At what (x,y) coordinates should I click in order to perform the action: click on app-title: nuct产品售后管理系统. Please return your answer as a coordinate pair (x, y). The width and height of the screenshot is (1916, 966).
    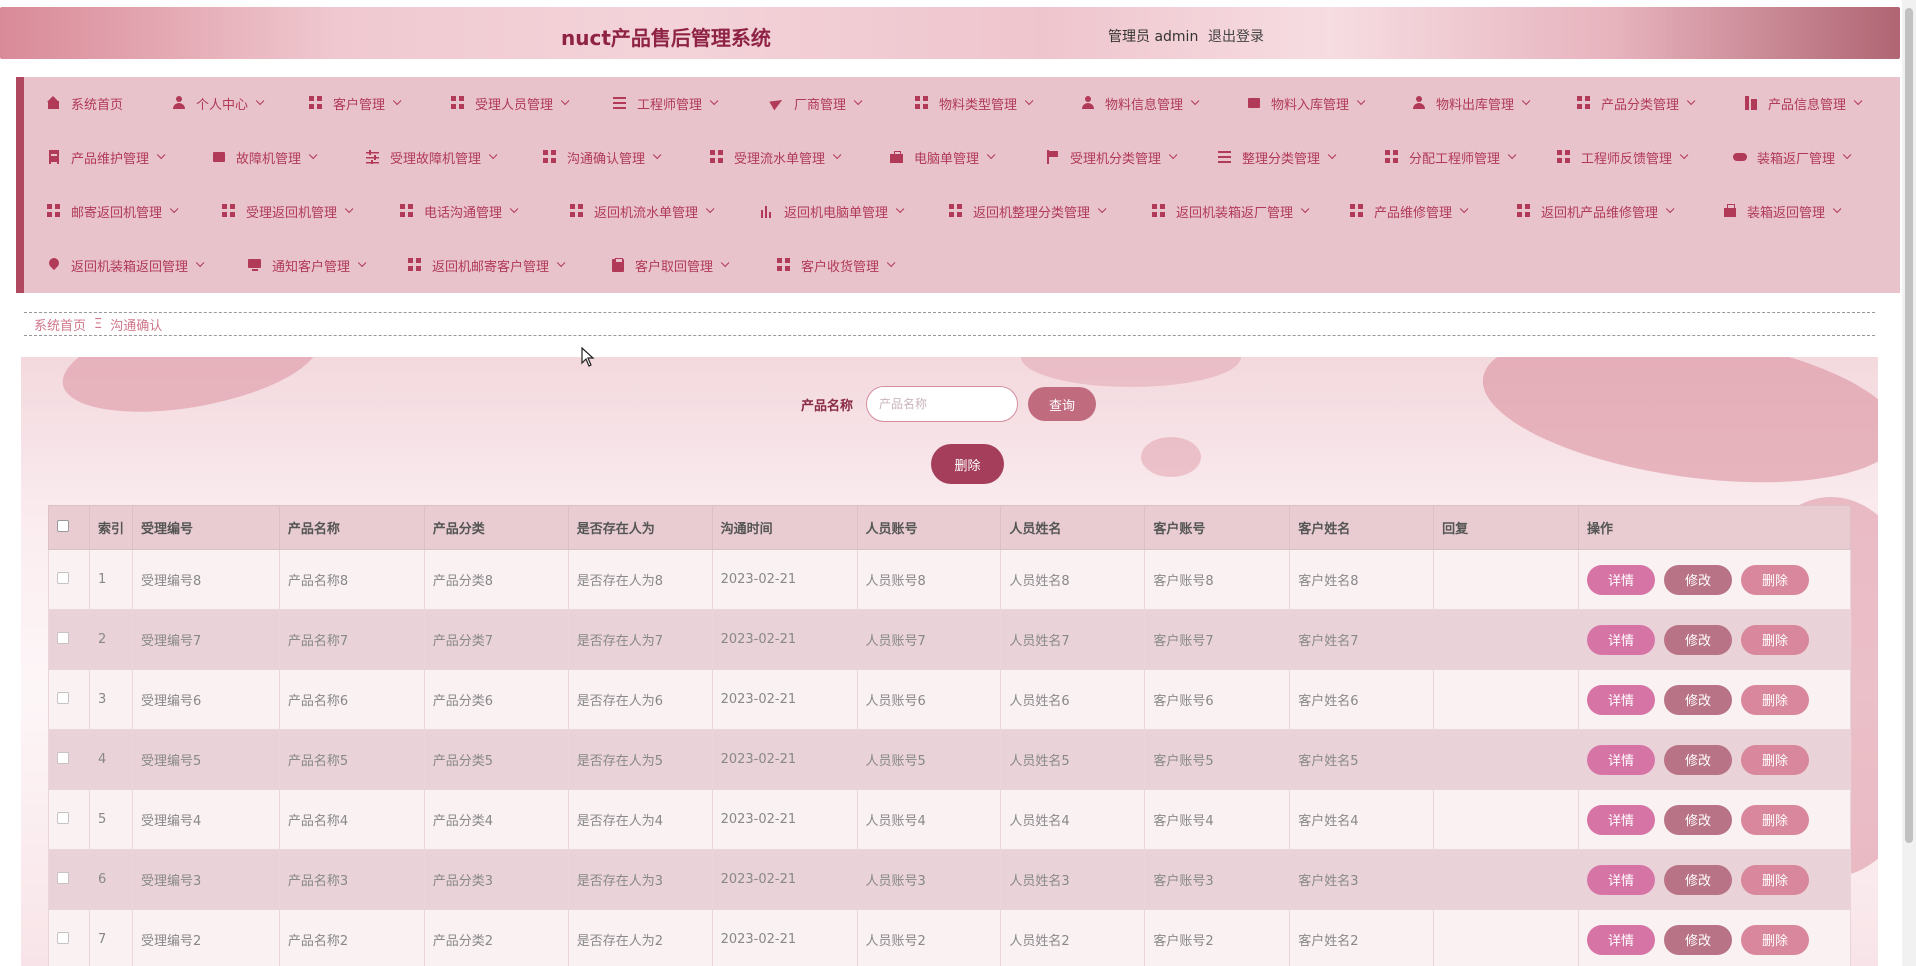
    Looking at the image, I should click on (666, 38).